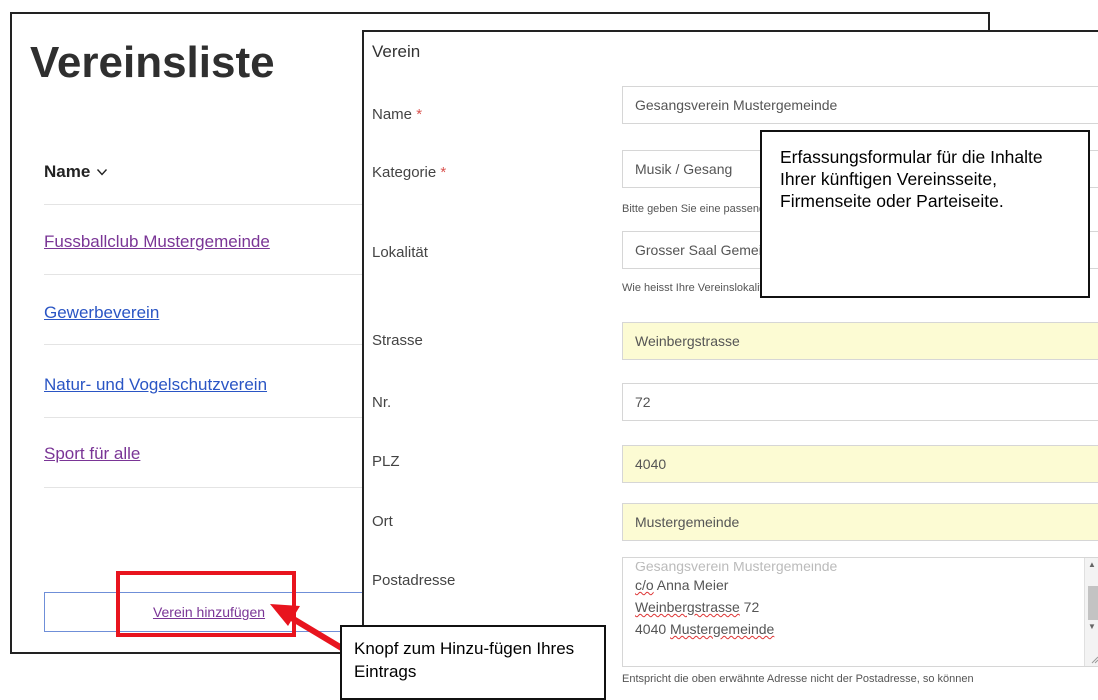 This screenshot has width=1098, height=700. Describe the element at coordinates (860, 105) in the screenshot. I see `name-input: Gesangsverein Mustergemeinde` at that location.